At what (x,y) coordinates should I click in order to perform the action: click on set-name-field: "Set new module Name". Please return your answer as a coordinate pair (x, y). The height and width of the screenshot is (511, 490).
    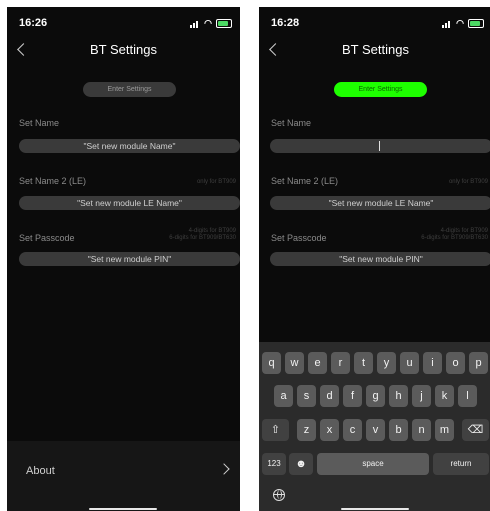
    Looking at the image, I should click on (129, 146).